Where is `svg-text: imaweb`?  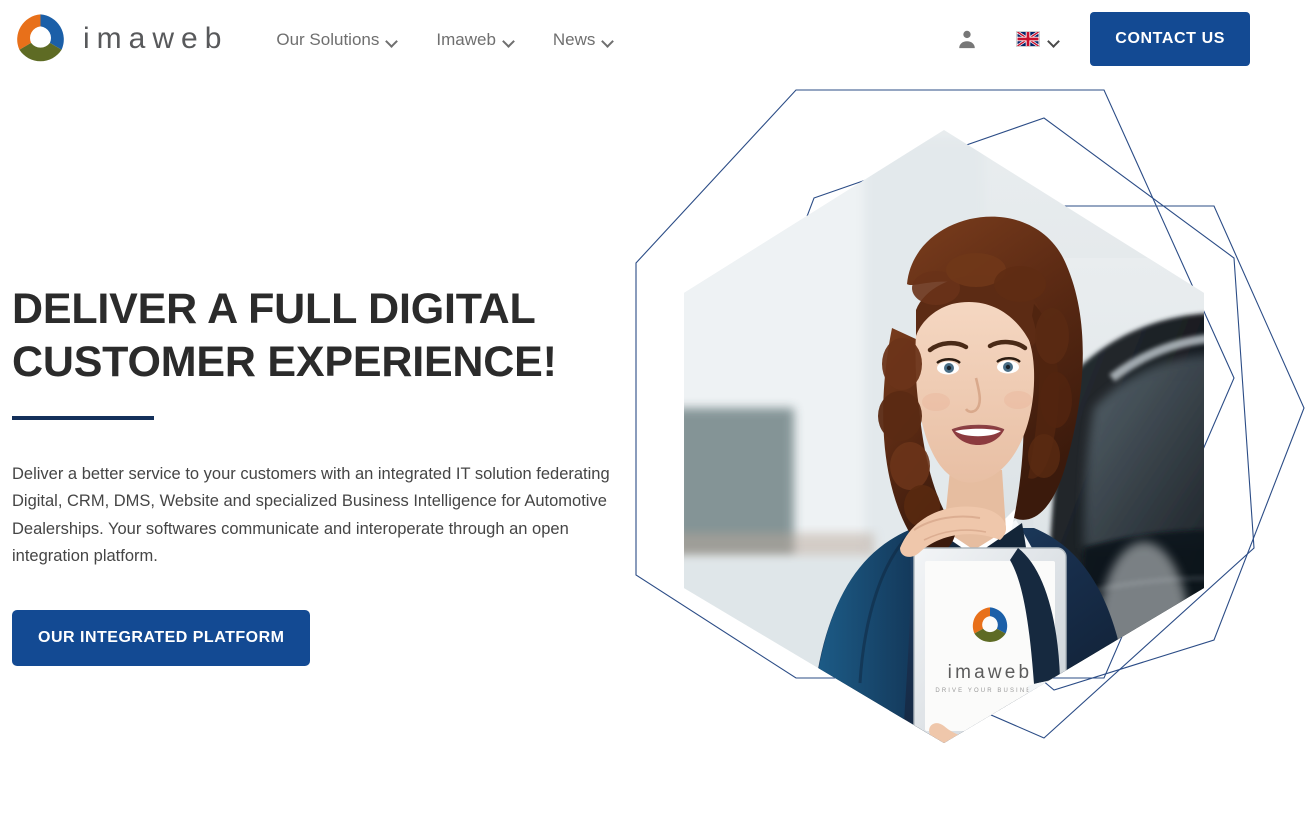 svg-text: imaweb is located at coordinates (990, 672).